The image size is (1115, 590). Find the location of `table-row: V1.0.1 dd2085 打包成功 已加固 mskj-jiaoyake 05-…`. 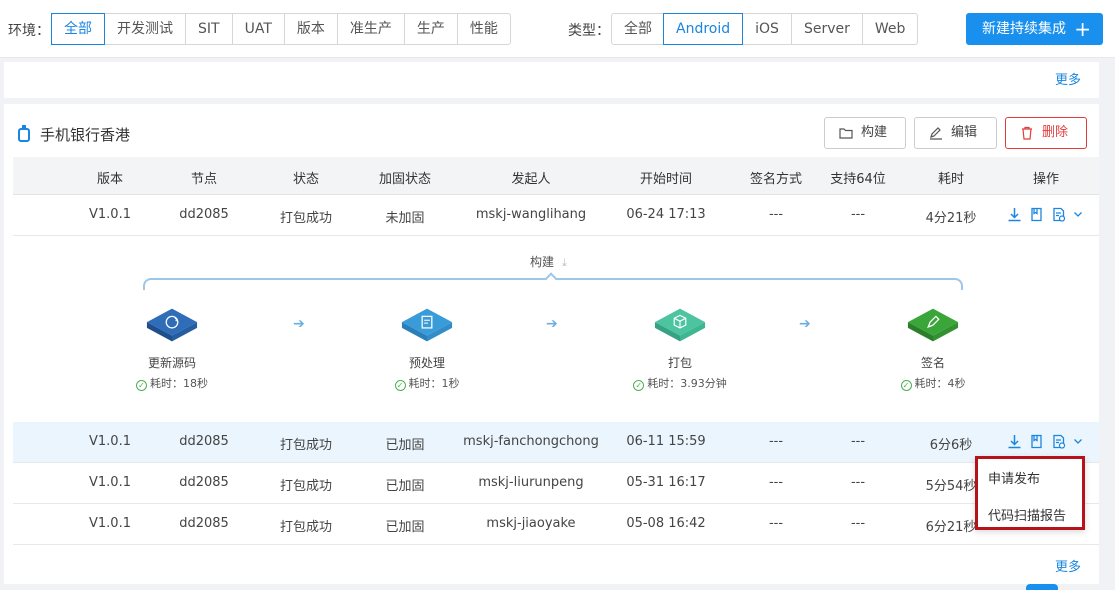

table-row: V1.0.1 dd2085 打包成功 已加固 mskj-jiaoyake 05-… is located at coordinates (556, 524).